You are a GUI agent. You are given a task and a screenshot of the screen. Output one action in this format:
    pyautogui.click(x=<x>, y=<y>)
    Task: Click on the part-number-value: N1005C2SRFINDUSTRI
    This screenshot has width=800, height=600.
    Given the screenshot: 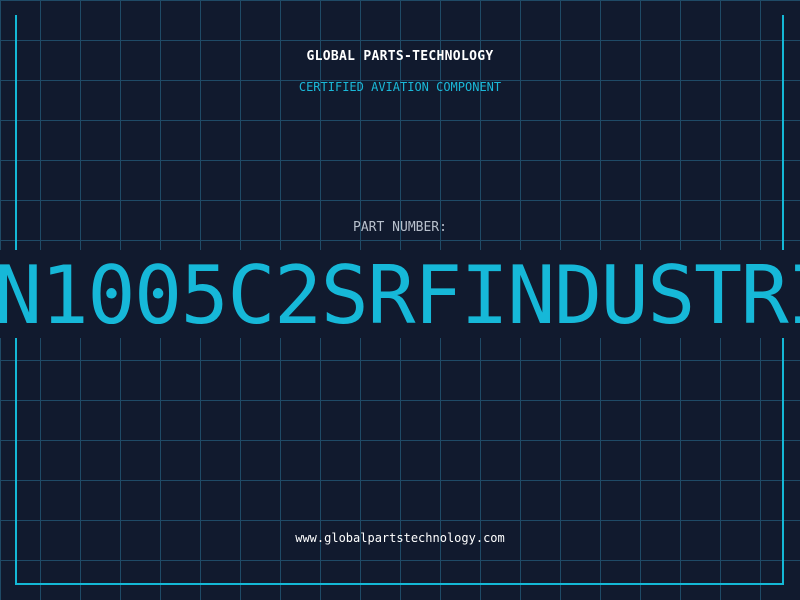 What is the action you would take?
    pyautogui.click(x=400, y=294)
    